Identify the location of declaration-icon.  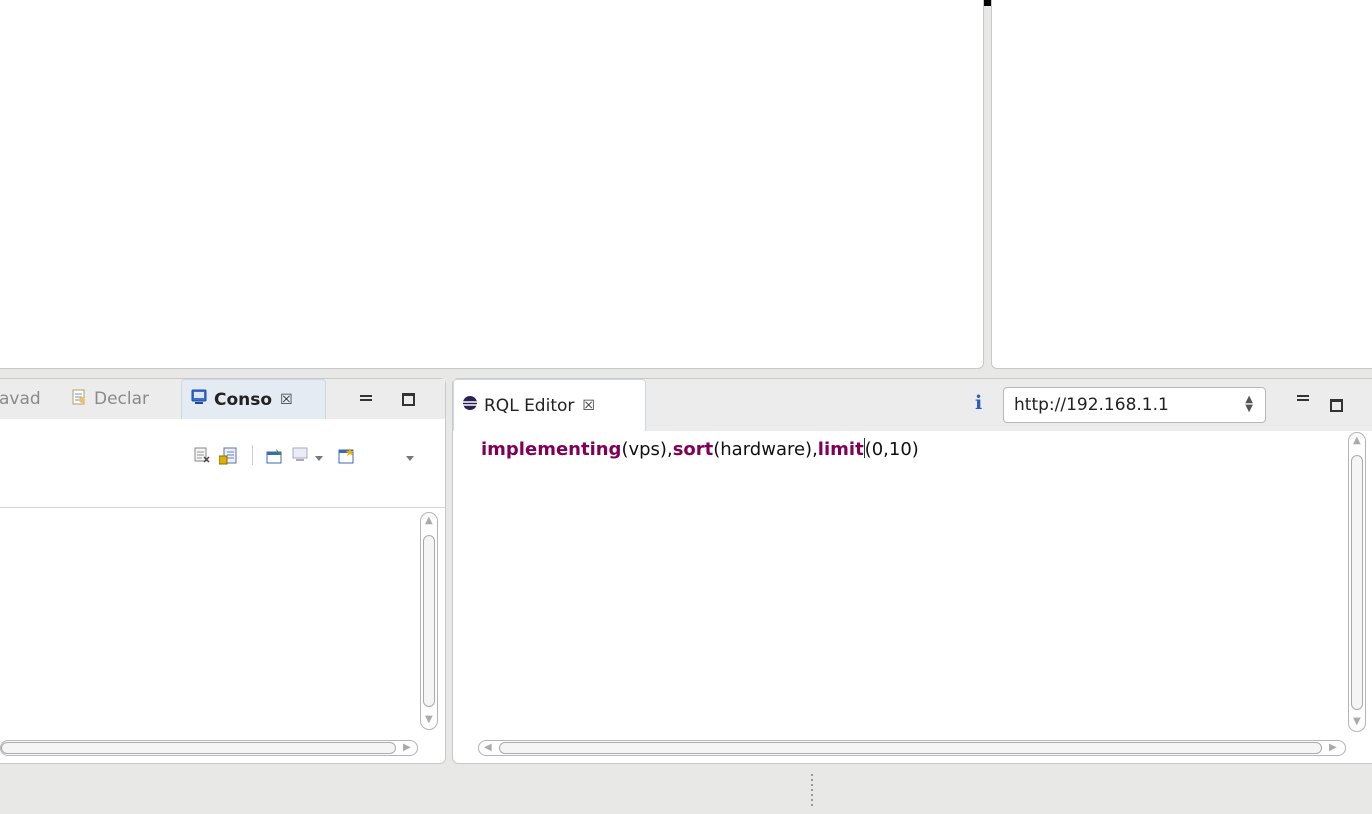
(79, 399).